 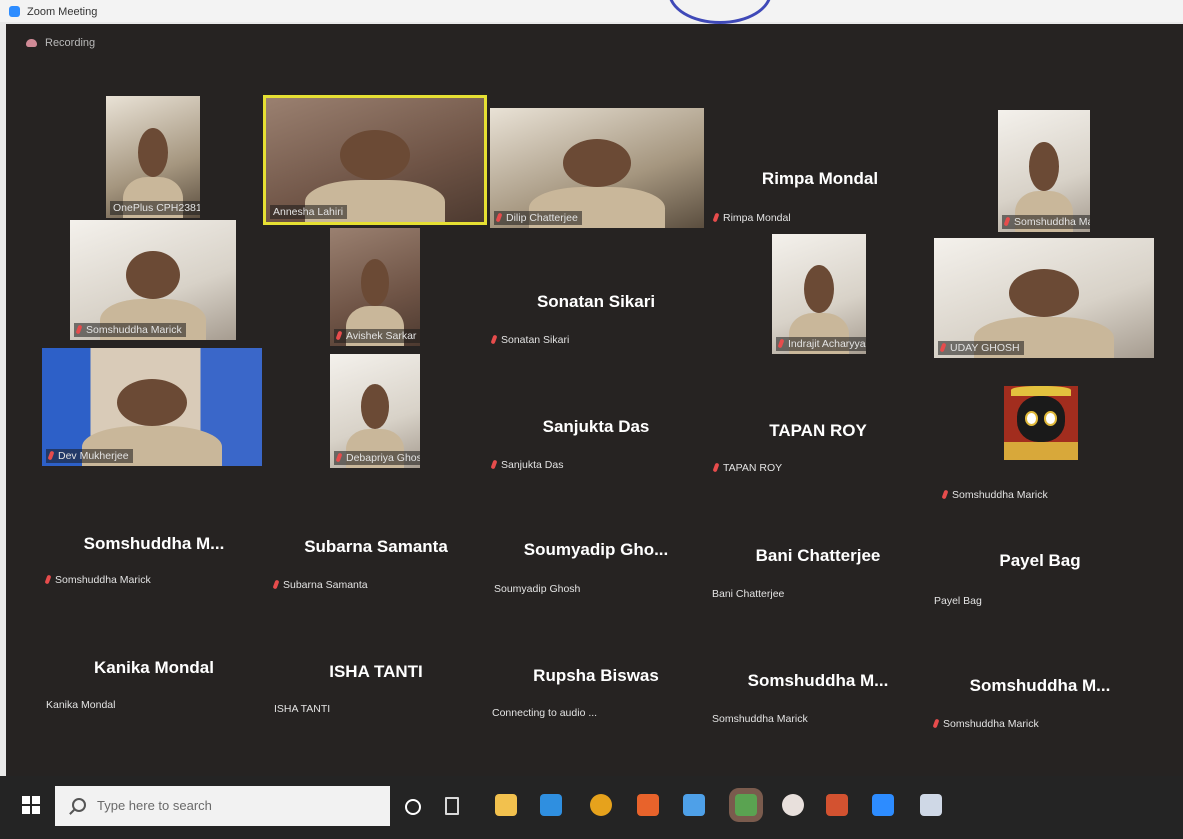 I want to click on chrome-icon, so click(x=601, y=805).